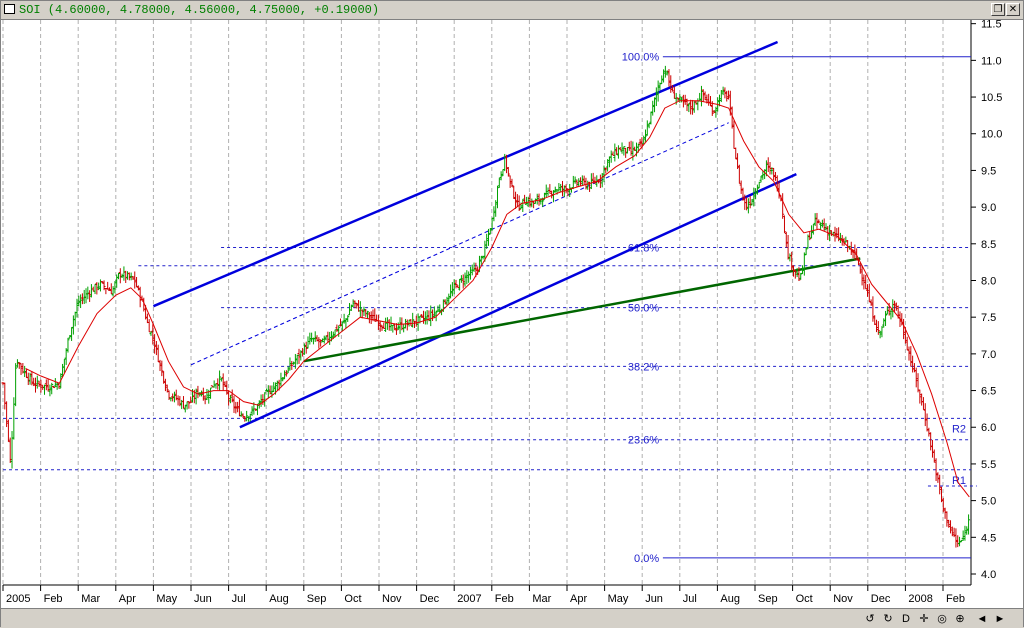  Describe the element at coordinates (988, 208) in the screenshot. I see `y-tick-label: 9.0` at that location.